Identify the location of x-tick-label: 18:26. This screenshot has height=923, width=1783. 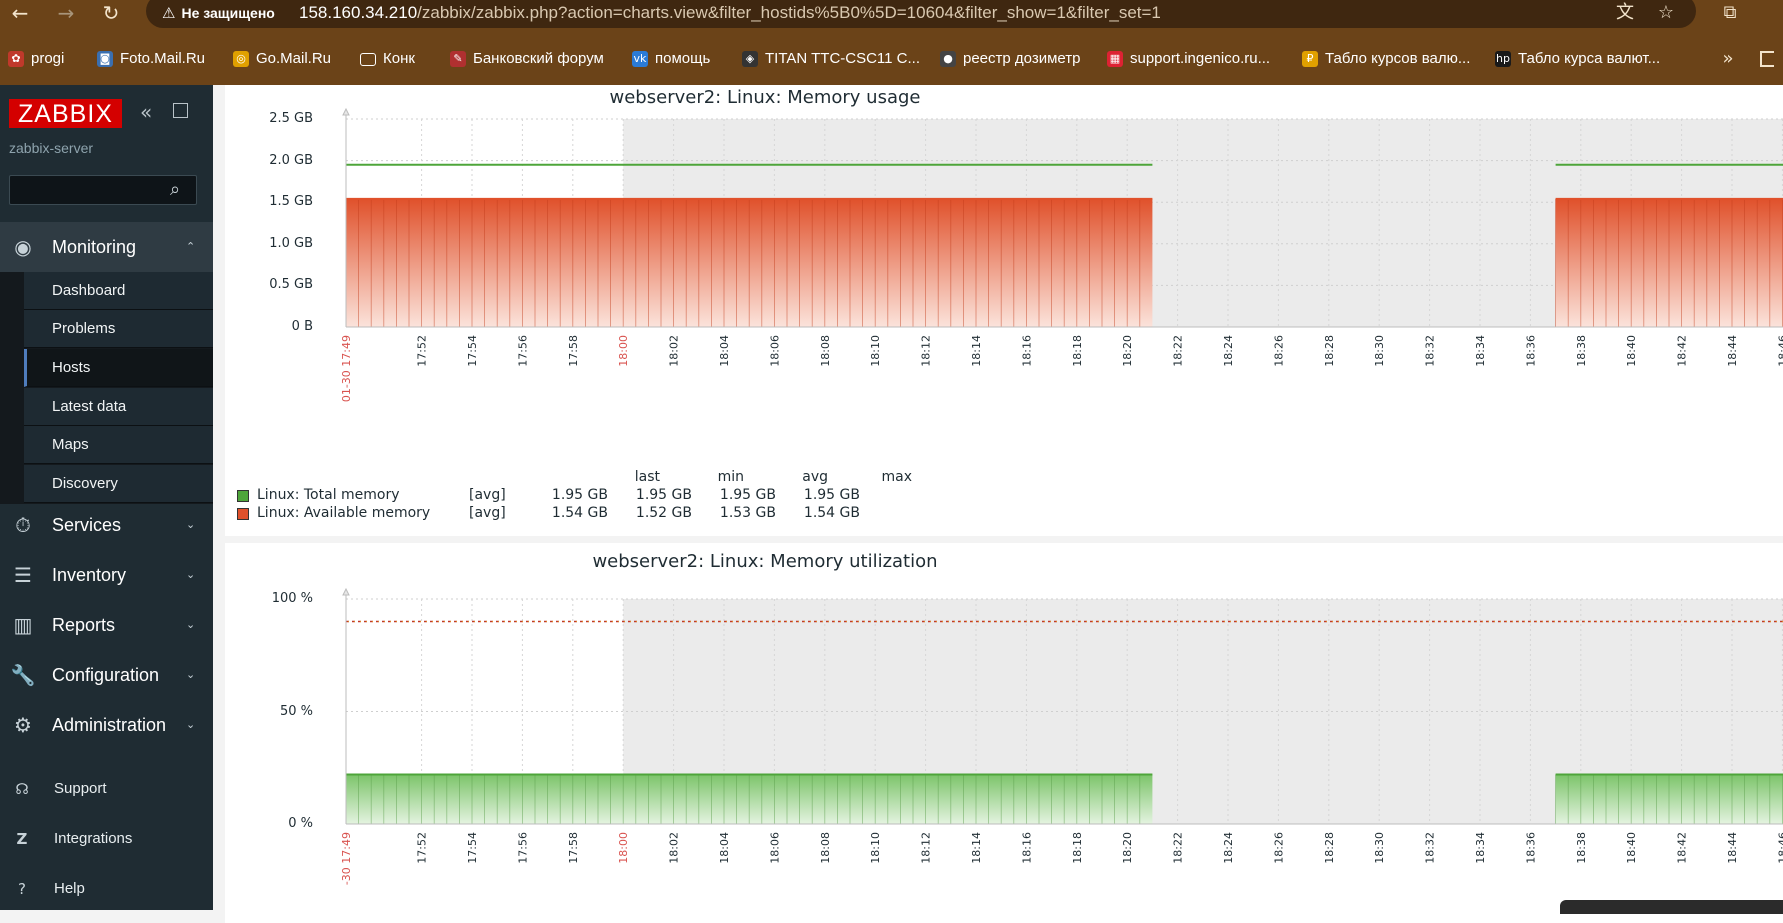
(1278, 848).